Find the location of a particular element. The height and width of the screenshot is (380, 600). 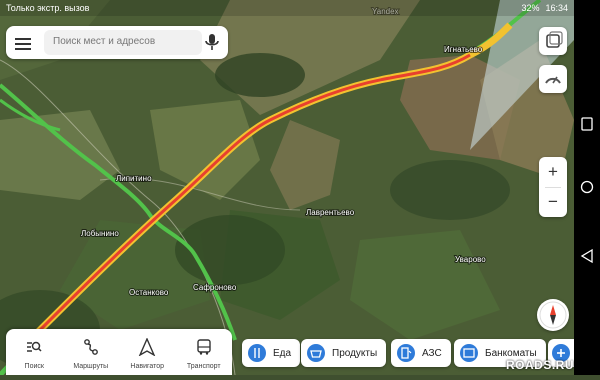

nav-routes: Маршруты is located at coordinates (91, 352).